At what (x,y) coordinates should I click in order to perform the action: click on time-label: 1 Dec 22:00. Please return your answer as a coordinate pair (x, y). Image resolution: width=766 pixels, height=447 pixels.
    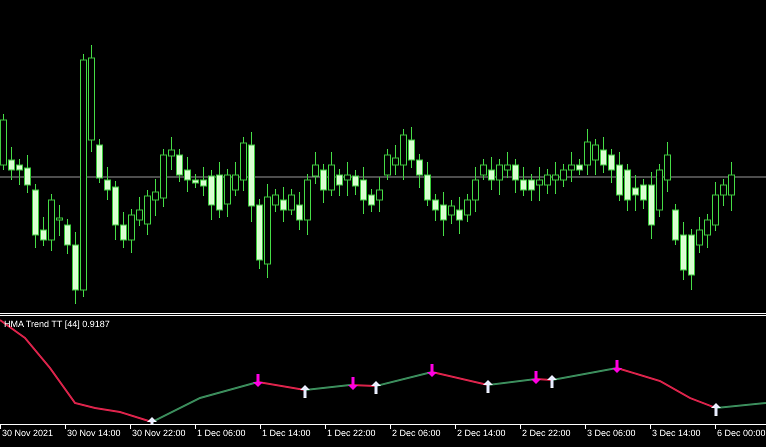
    Looking at the image, I should click on (351, 433).